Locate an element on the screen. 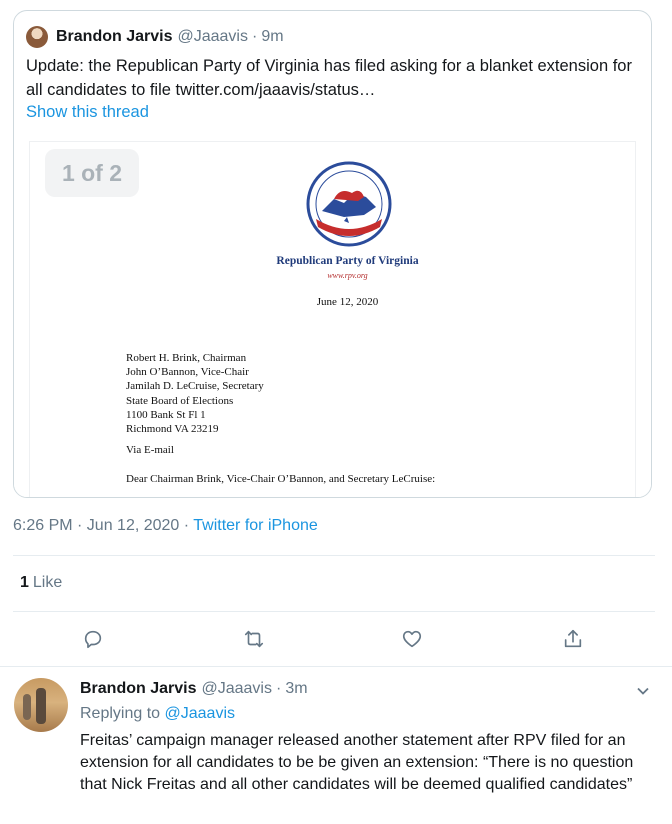 This screenshot has height=824, width=672. address-line: Richmond VA 23219 is located at coordinates (172, 429).